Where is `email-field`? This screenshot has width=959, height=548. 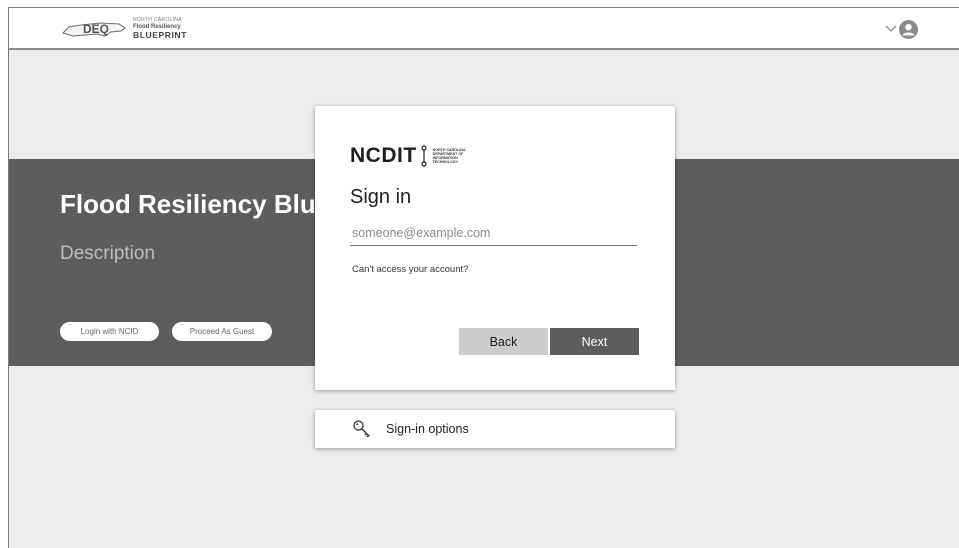 email-field is located at coordinates (493, 233).